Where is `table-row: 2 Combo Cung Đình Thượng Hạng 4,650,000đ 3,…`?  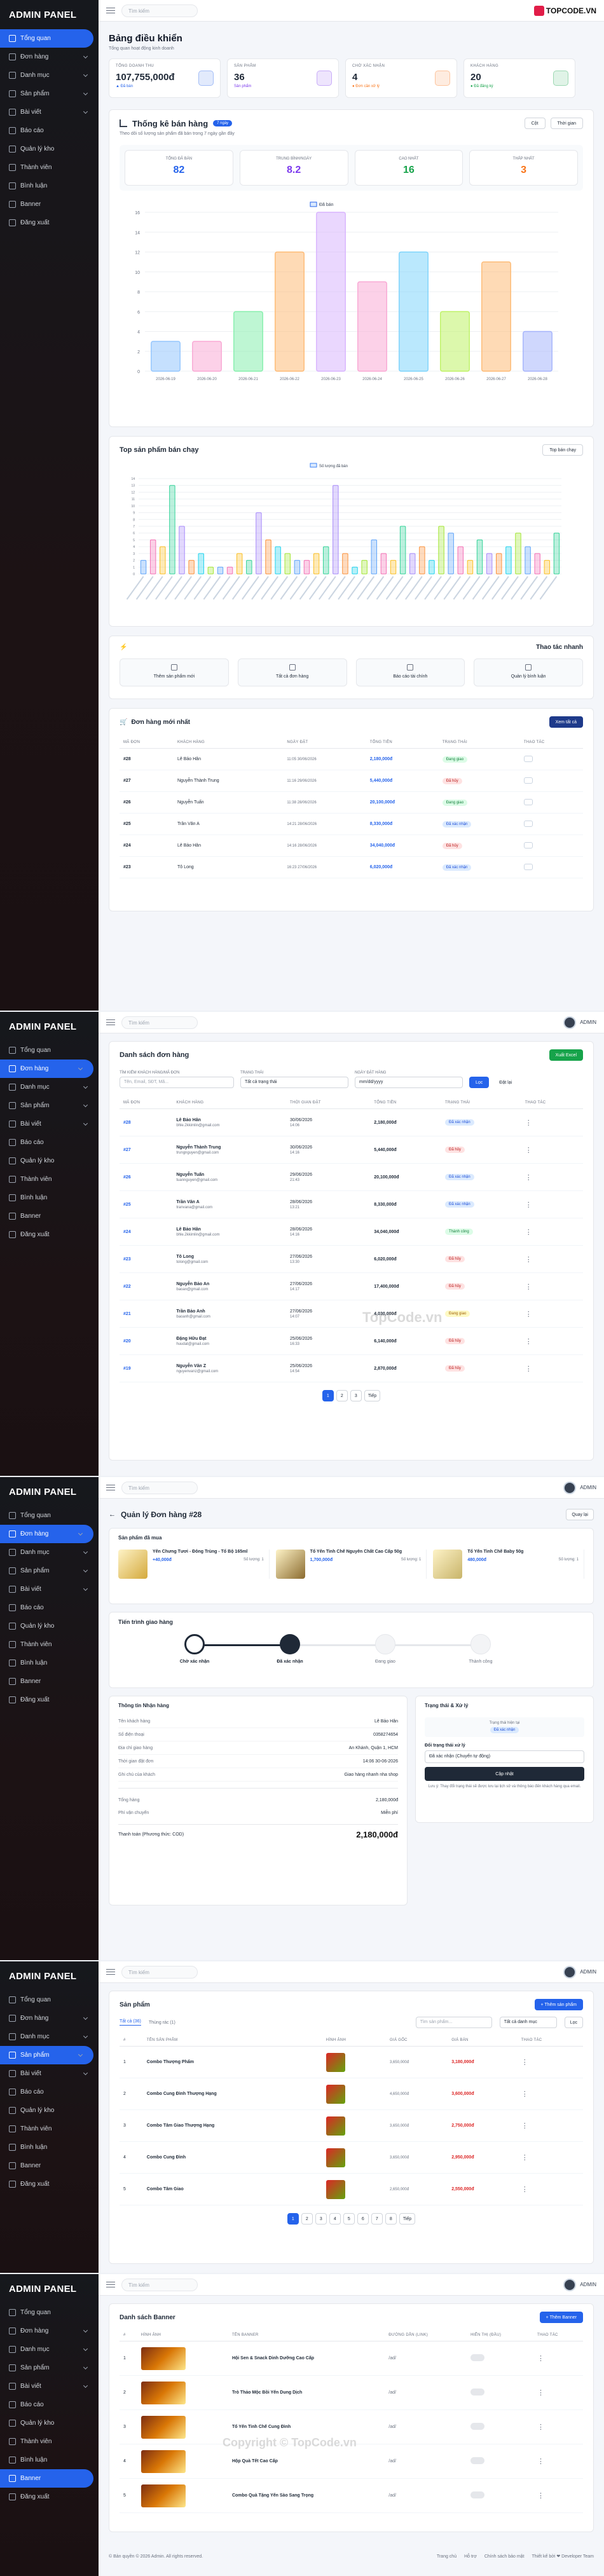 table-row: 2 Combo Cung Đình Thượng Hạng 4,650,000đ 3,… is located at coordinates (351, 2094).